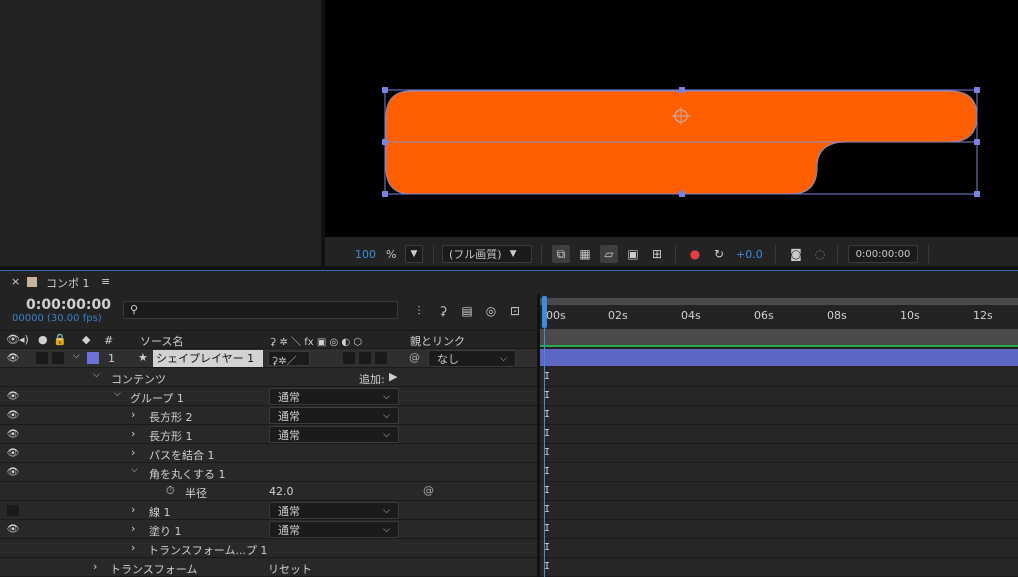 Image resolution: width=1018 pixels, height=577 pixels. What do you see at coordinates (633, 254) in the screenshot?
I see `region-of-interest-icon: ▣` at bounding box center [633, 254].